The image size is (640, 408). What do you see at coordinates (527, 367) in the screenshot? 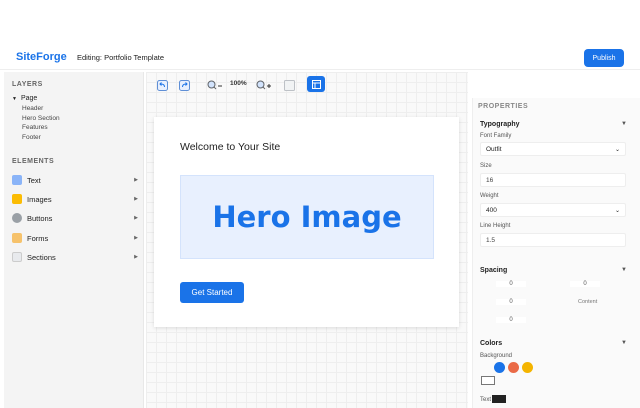
I see `swatch-yellow` at bounding box center [527, 367].